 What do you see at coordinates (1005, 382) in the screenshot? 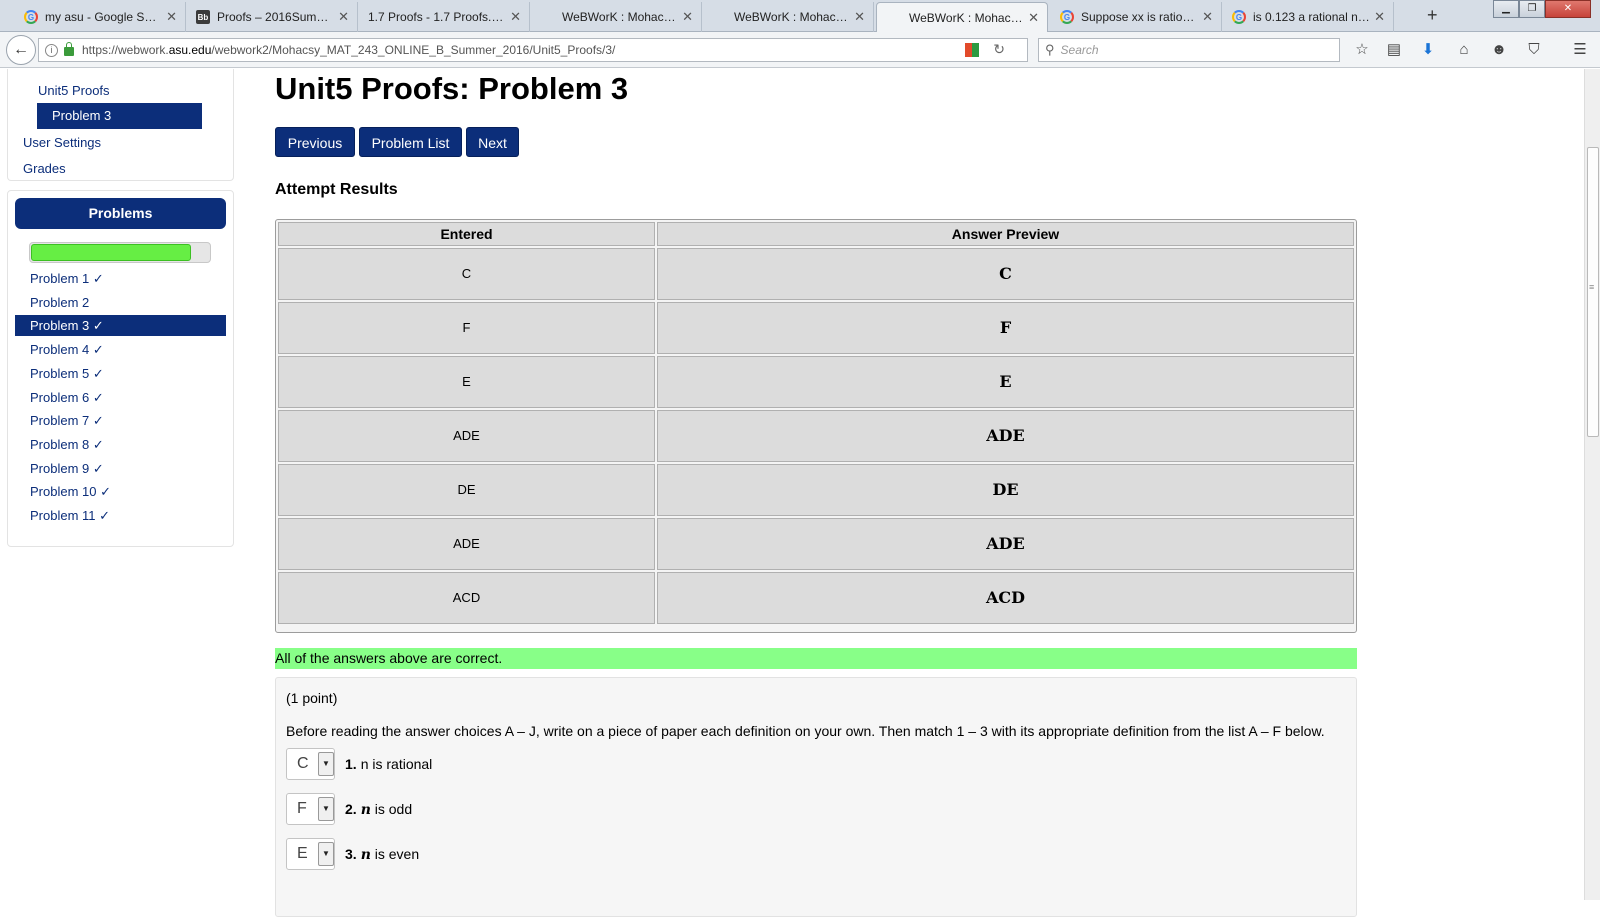
I see `answer-preview-cell: E` at bounding box center [1005, 382].